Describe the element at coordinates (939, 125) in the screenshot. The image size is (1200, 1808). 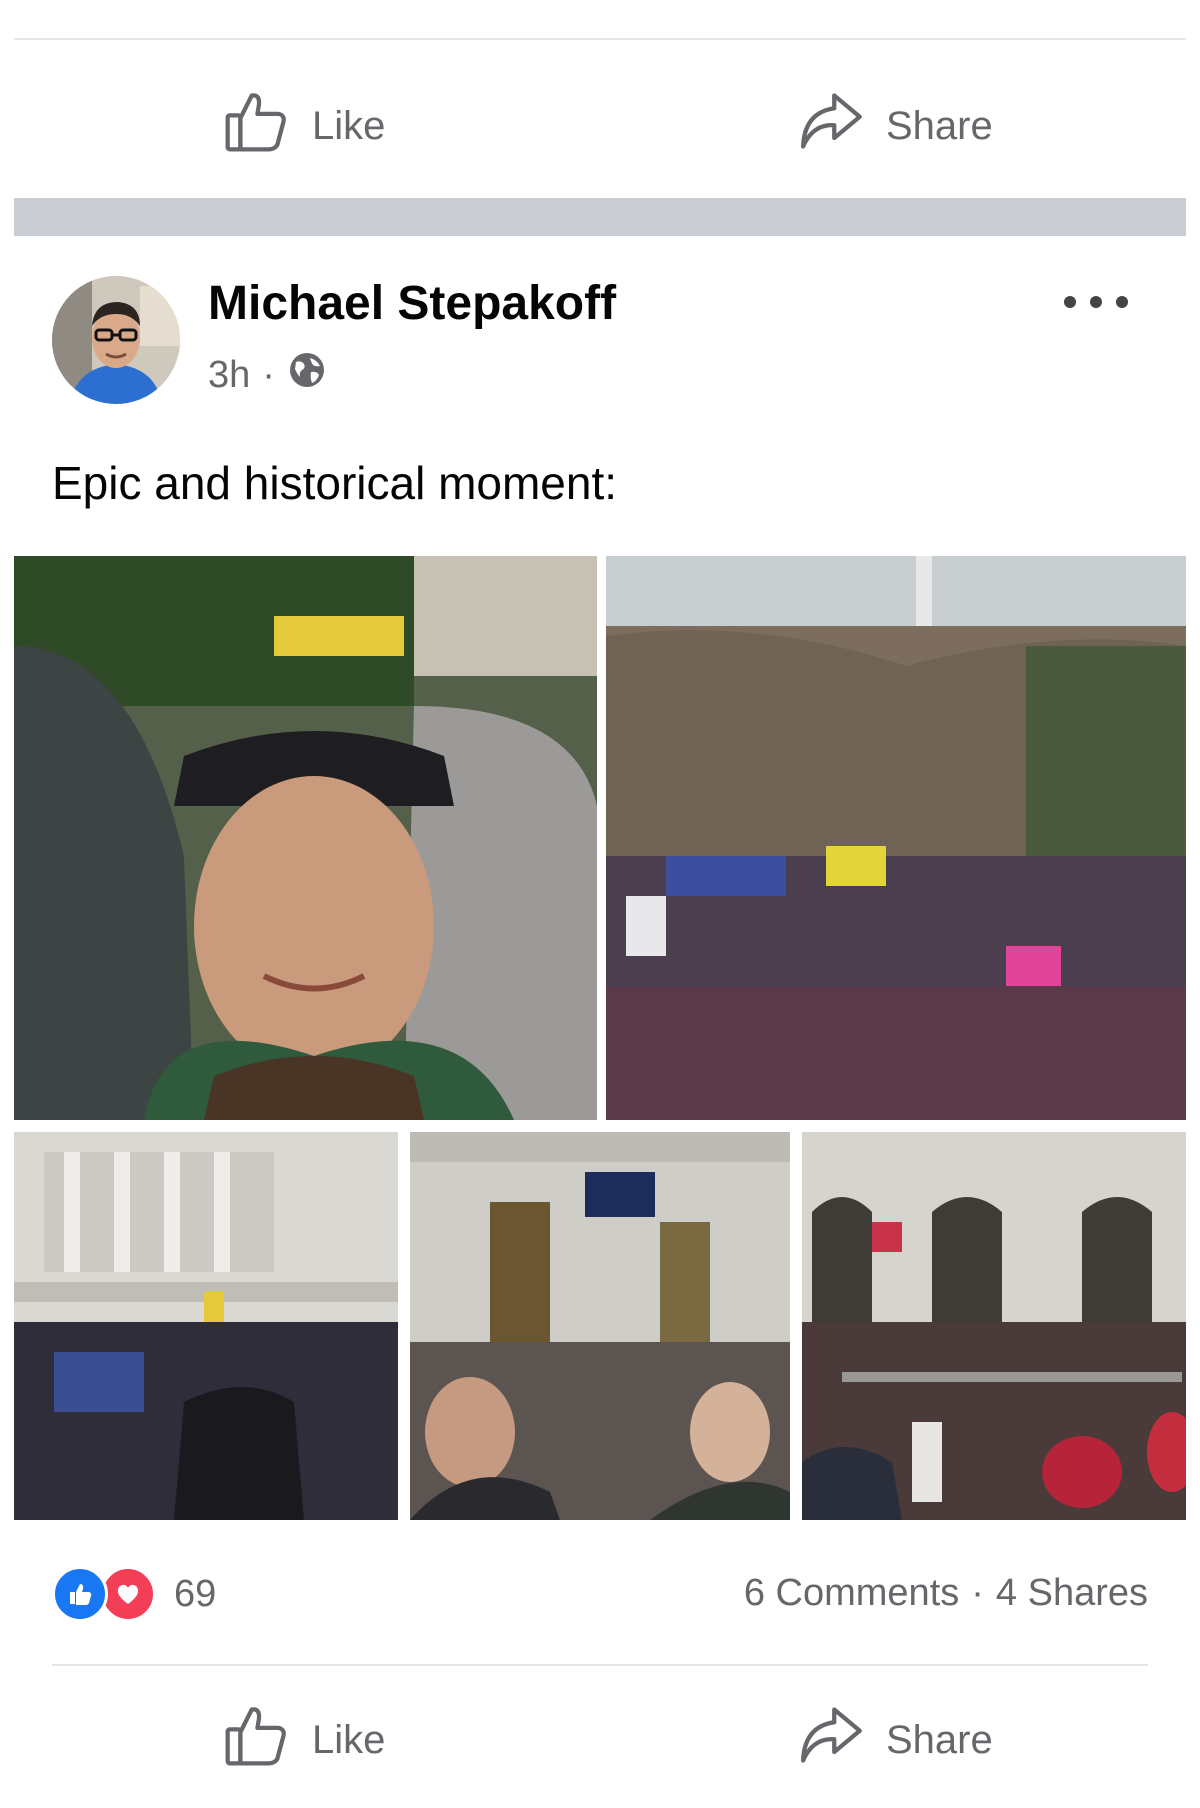
I see `share-label: Share` at that location.